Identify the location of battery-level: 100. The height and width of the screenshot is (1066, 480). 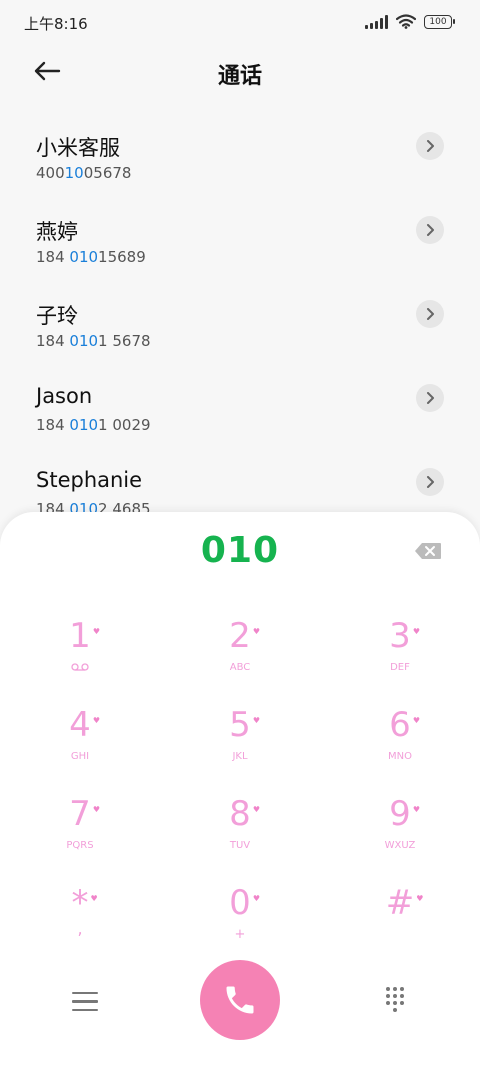
(438, 21).